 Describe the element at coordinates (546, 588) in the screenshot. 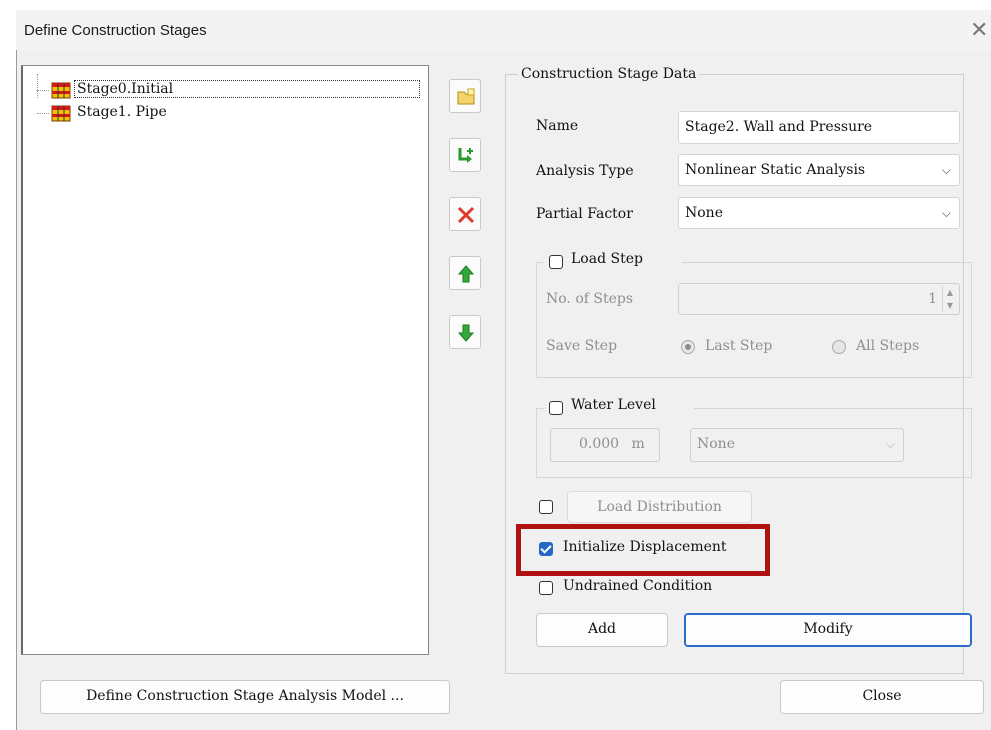

I see `undrained-condition-checkbox` at that location.